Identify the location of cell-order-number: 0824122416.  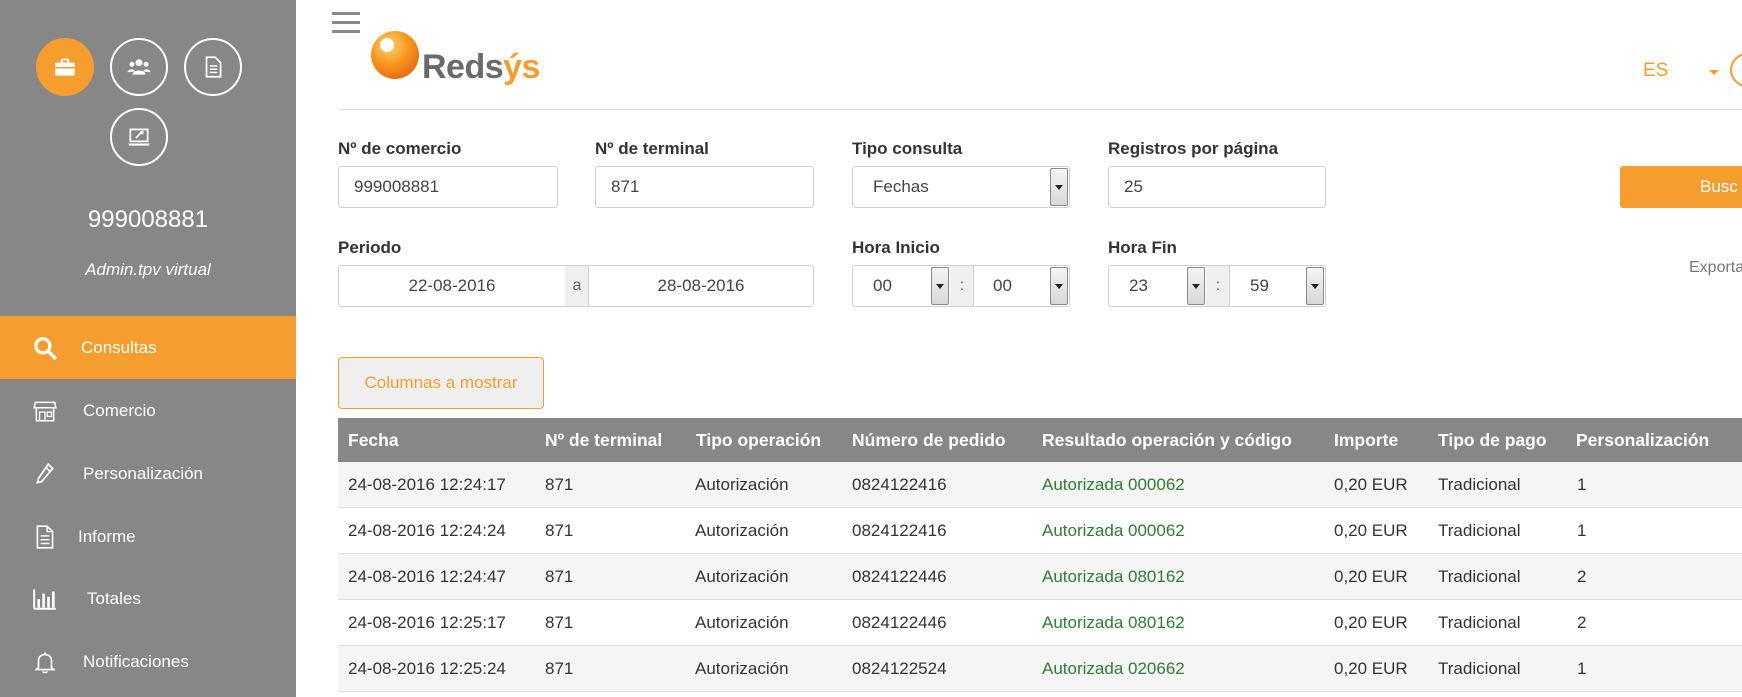
(899, 484).